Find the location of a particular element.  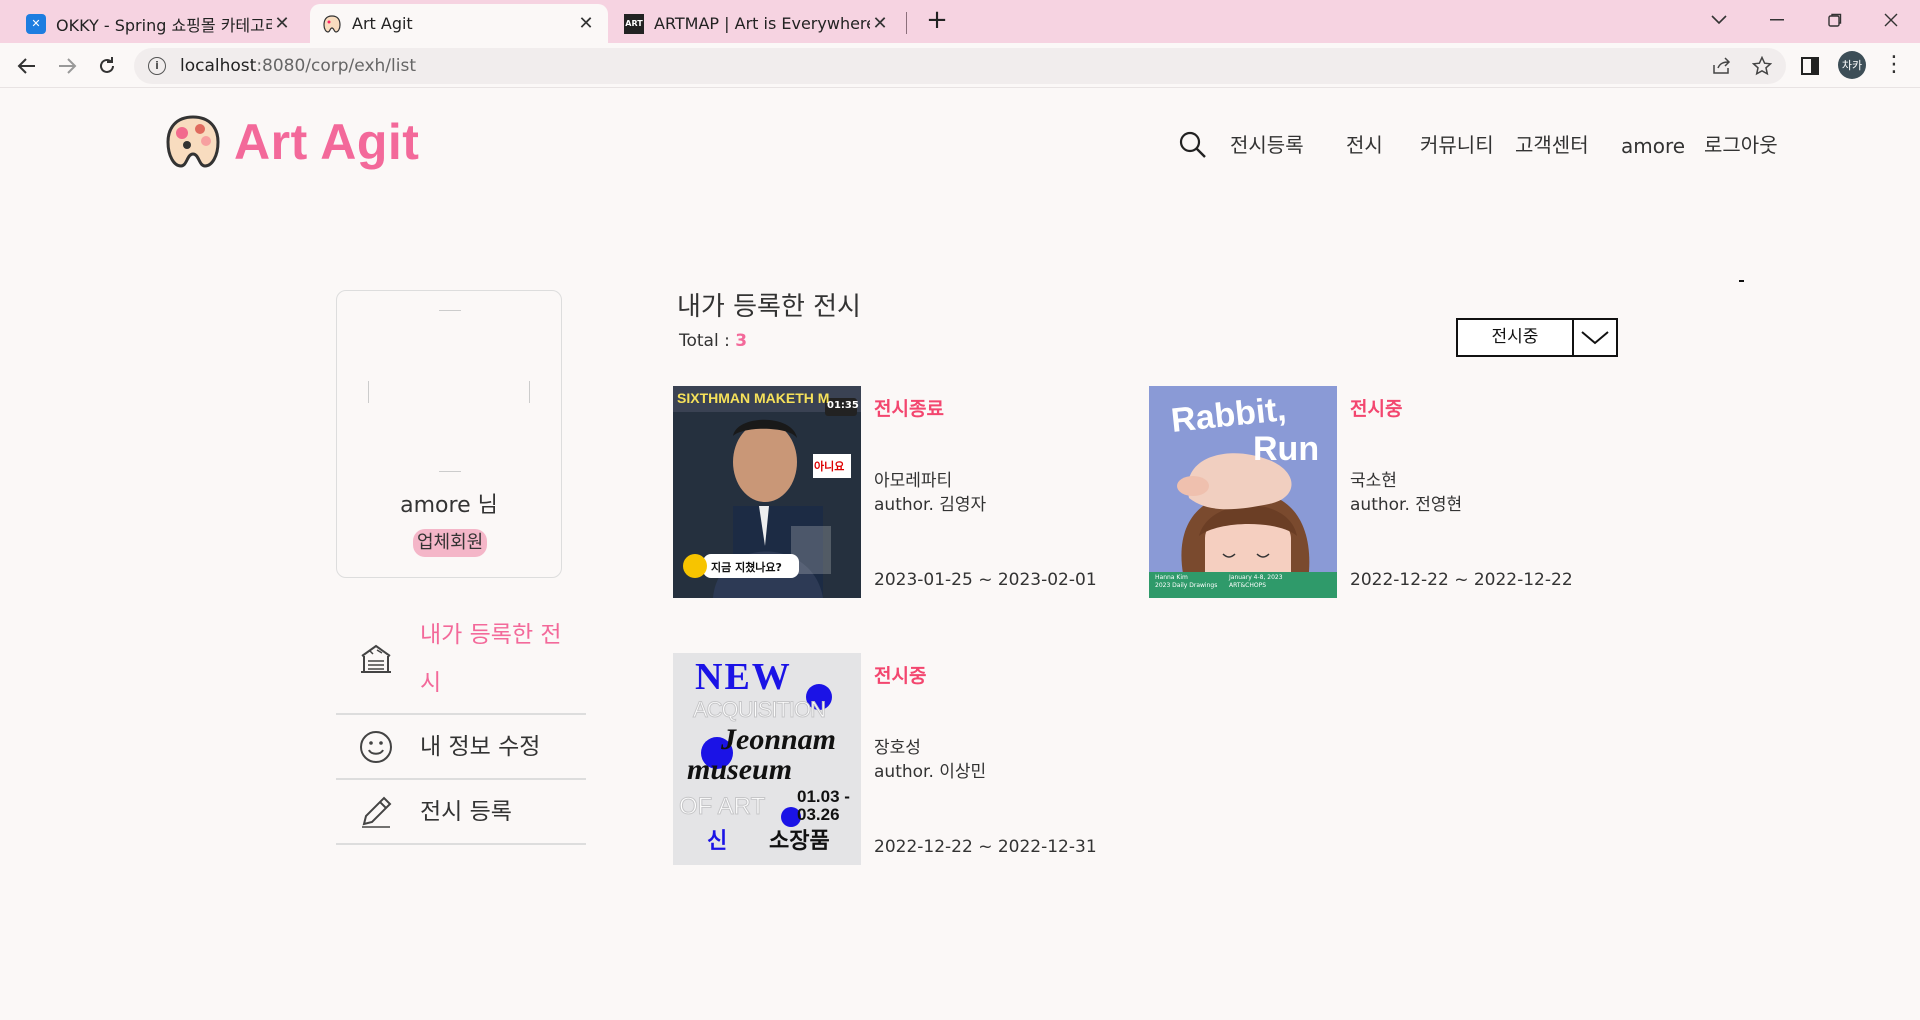

poster-sticker: 아니요 is located at coordinates (829, 466).